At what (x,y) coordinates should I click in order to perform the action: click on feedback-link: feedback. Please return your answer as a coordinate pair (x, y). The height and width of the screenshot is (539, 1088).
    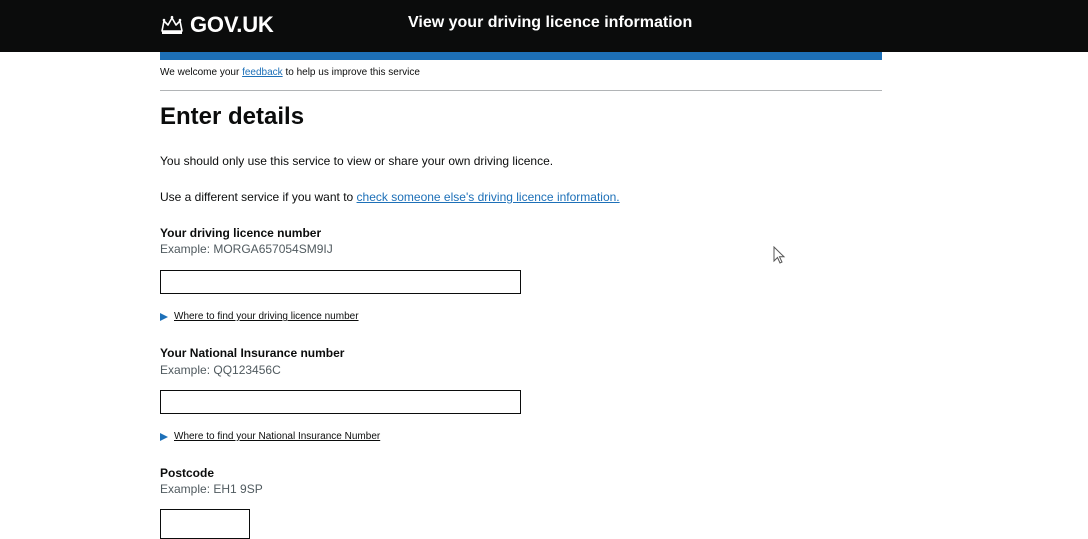
    Looking at the image, I should click on (262, 72).